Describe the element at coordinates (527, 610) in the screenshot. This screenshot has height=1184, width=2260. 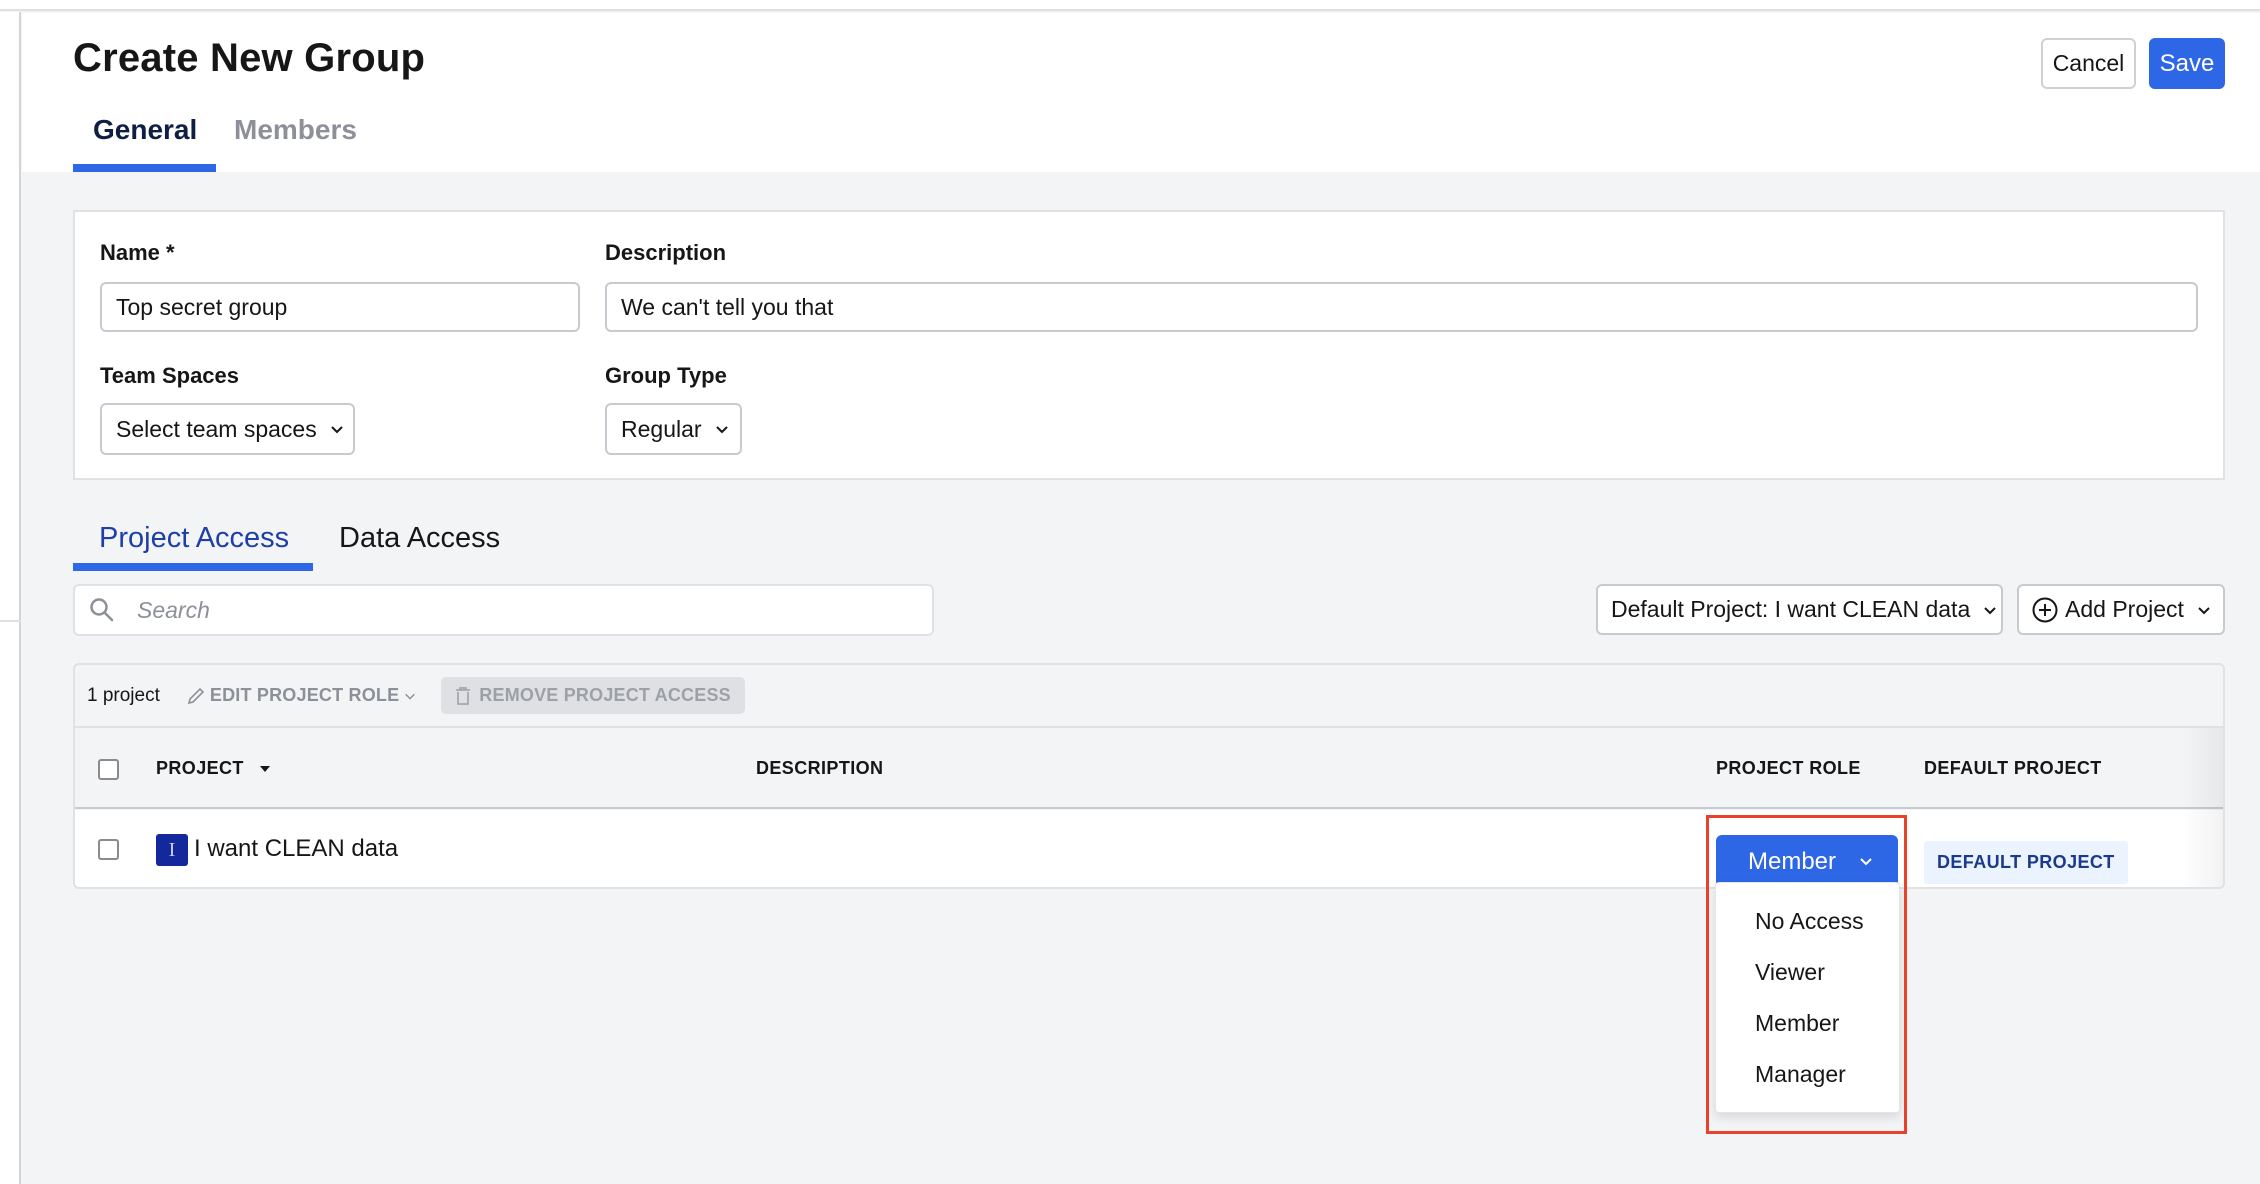
I see `search-input` at that location.